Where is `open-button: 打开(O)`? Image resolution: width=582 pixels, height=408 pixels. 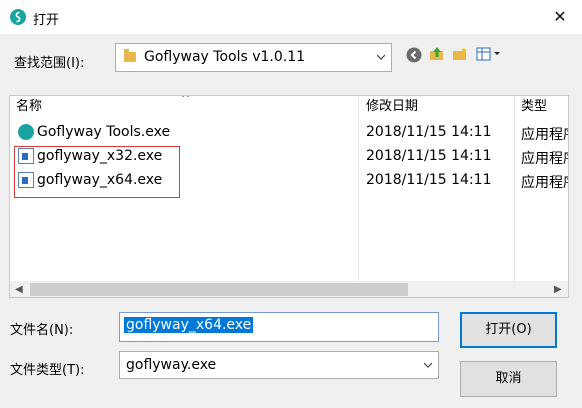 open-button: 打开(O) is located at coordinates (508, 330).